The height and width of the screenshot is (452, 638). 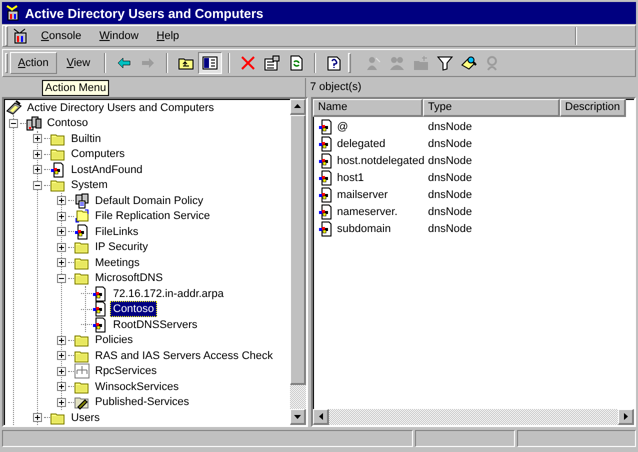 I want to click on tree-item: MicrosoftDNS, so click(x=129, y=278).